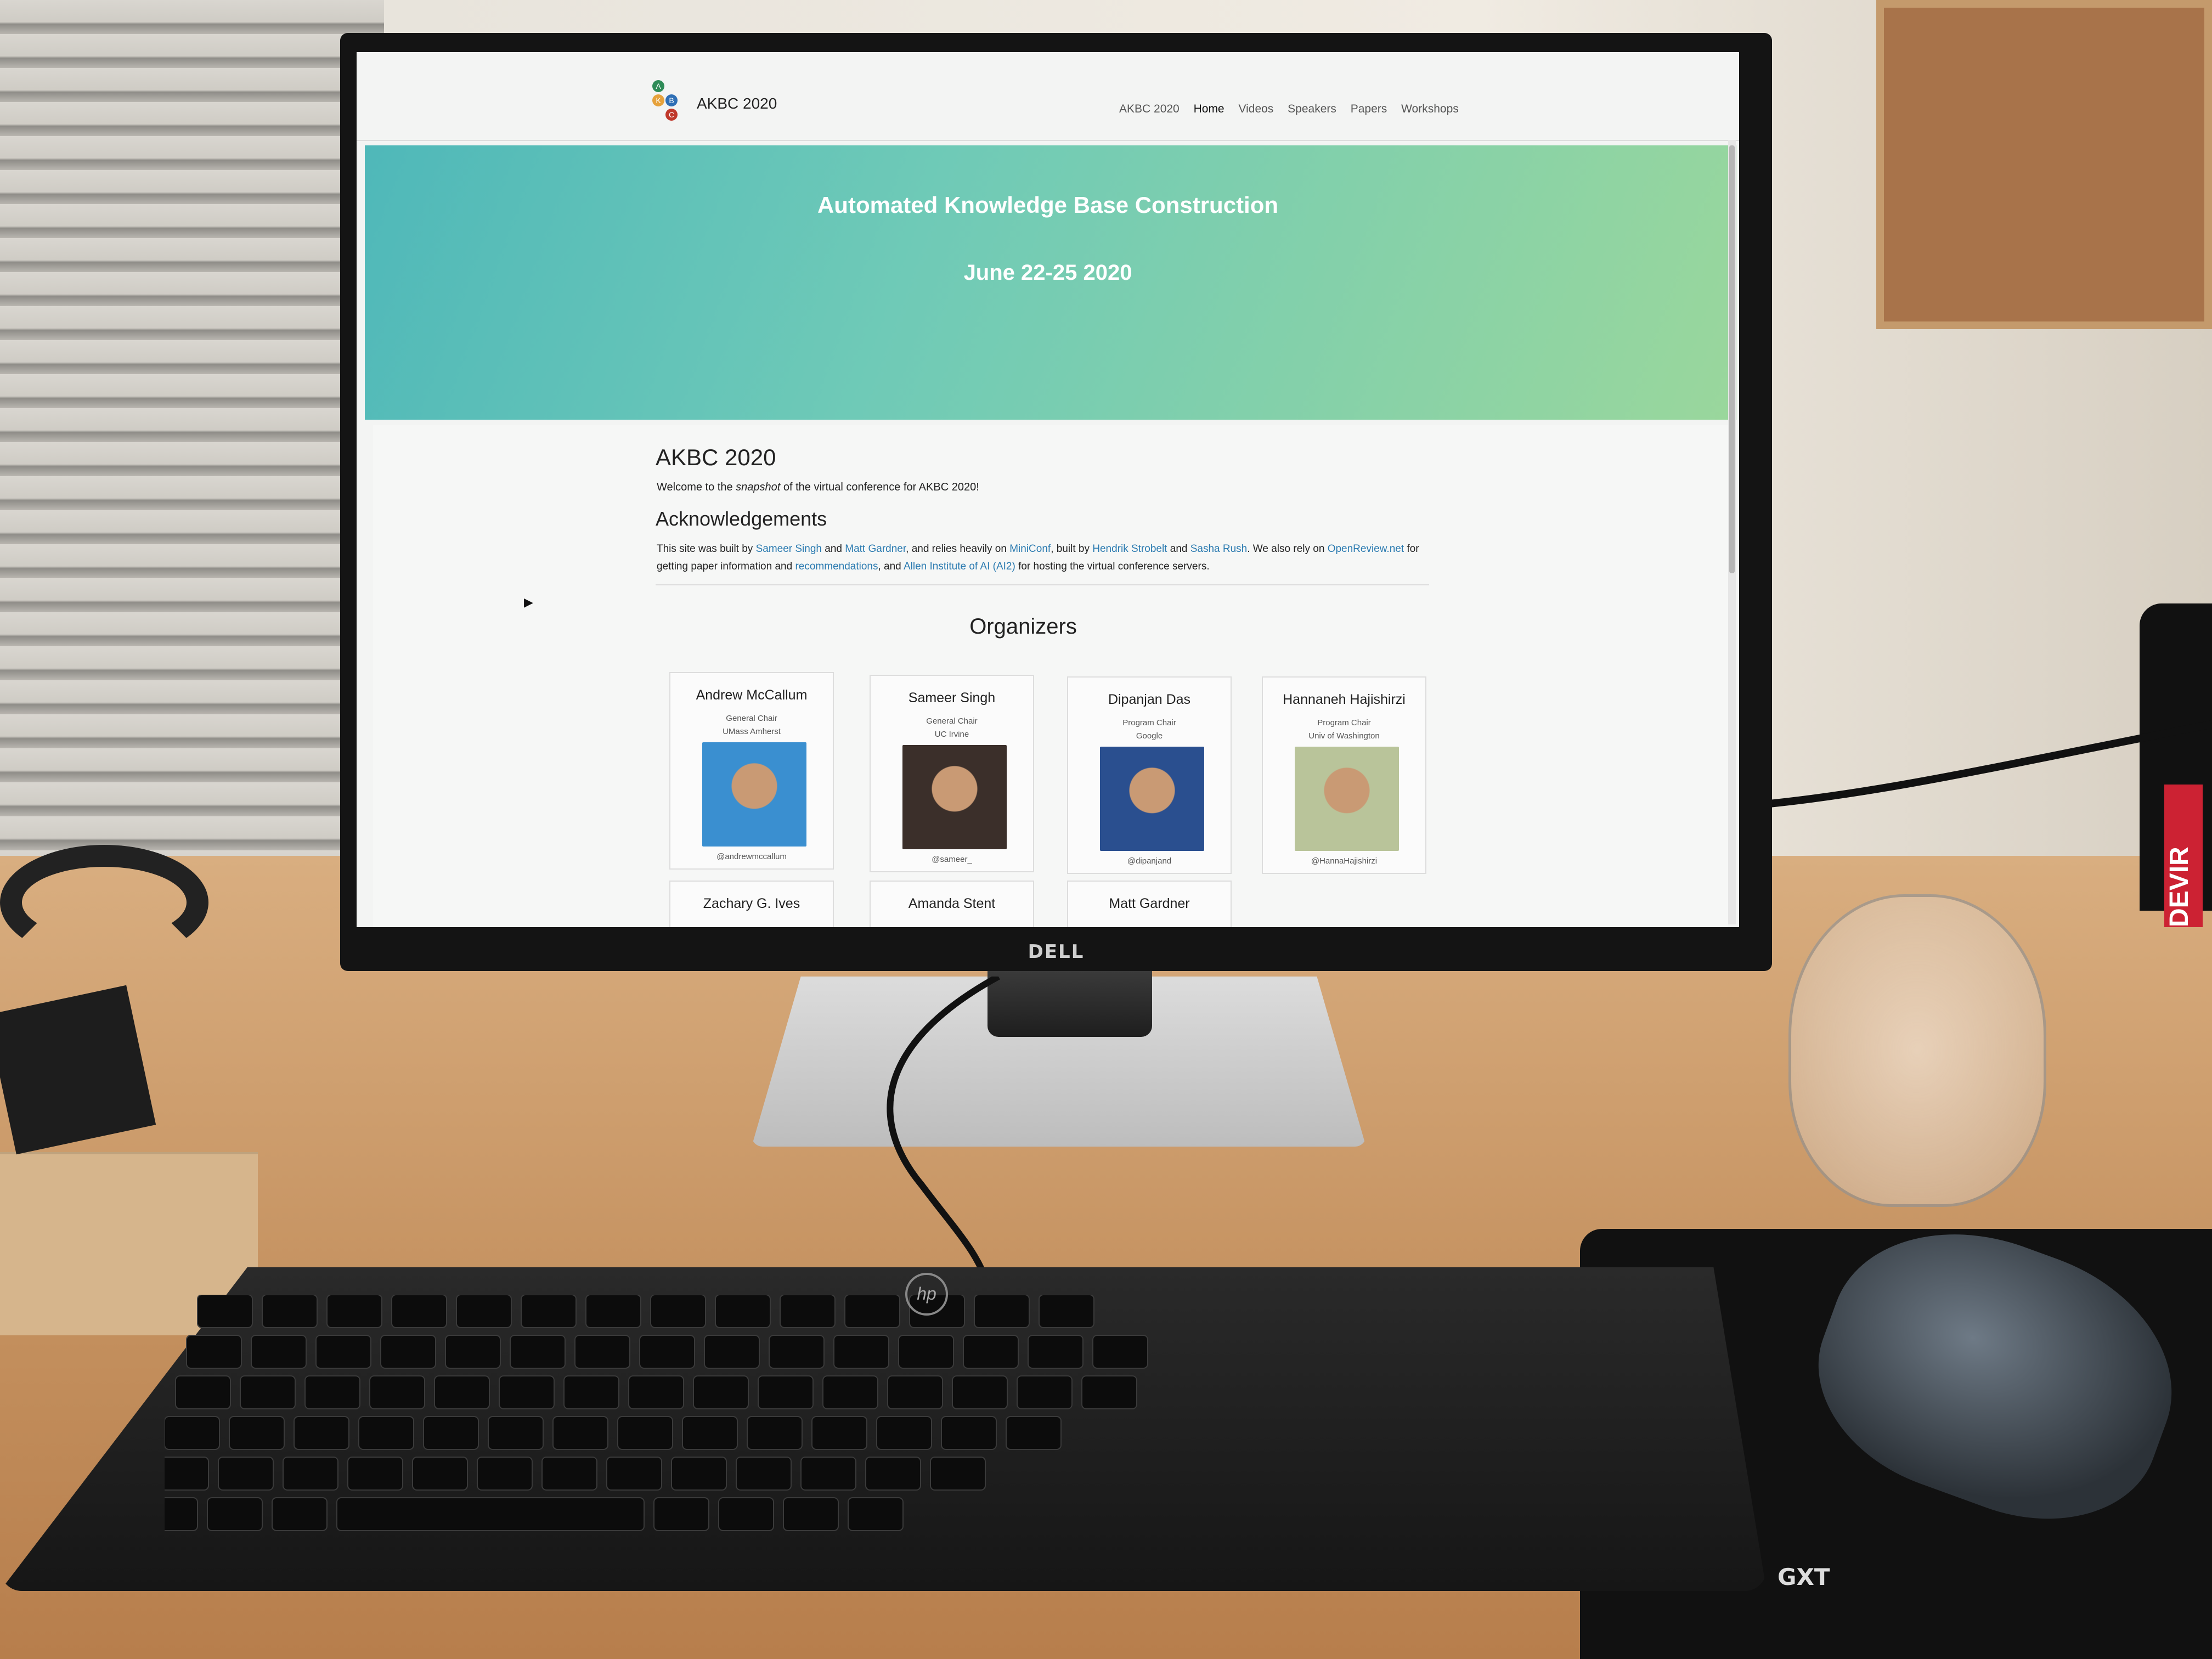 The width and height of the screenshot is (2212, 1659). I want to click on ack-link: MiniConf, so click(1030, 549).